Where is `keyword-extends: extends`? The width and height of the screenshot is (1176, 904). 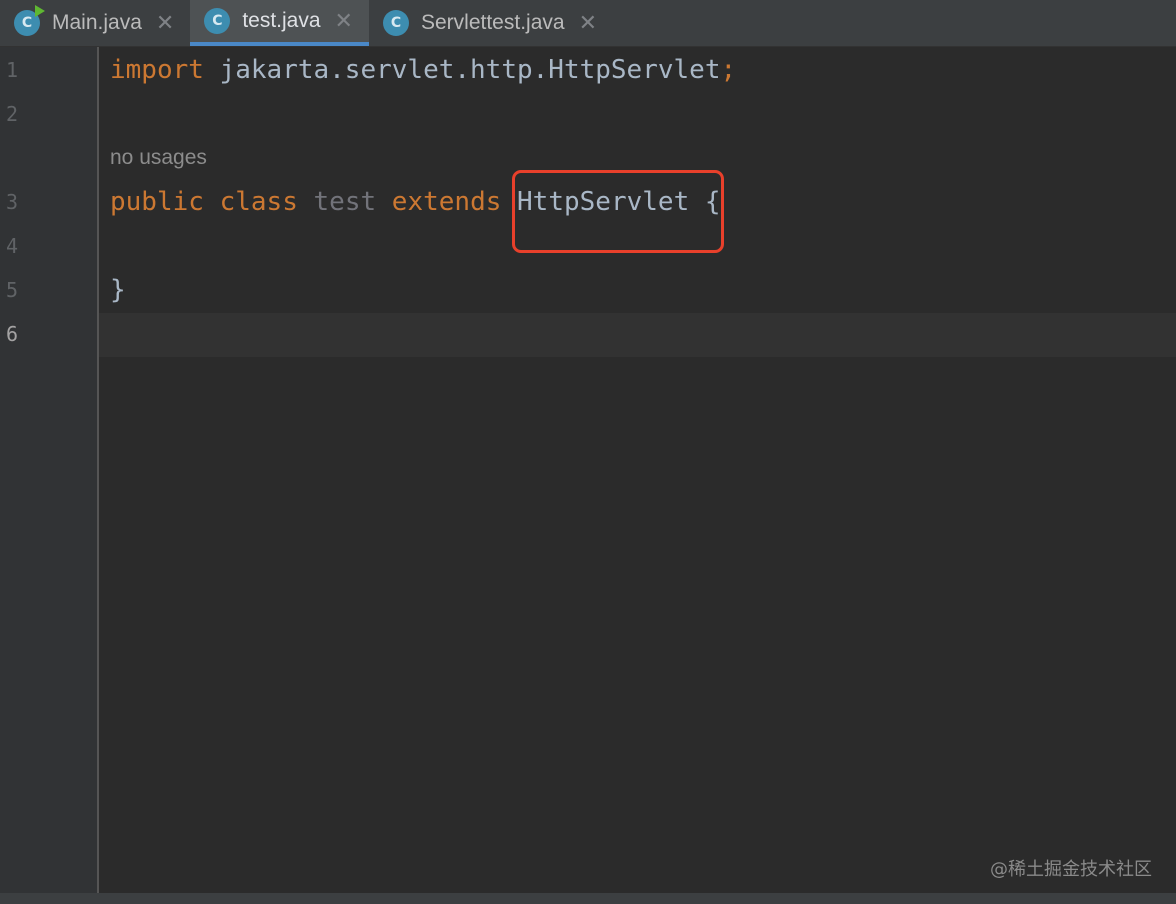 keyword-extends: extends is located at coordinates (446, 202).